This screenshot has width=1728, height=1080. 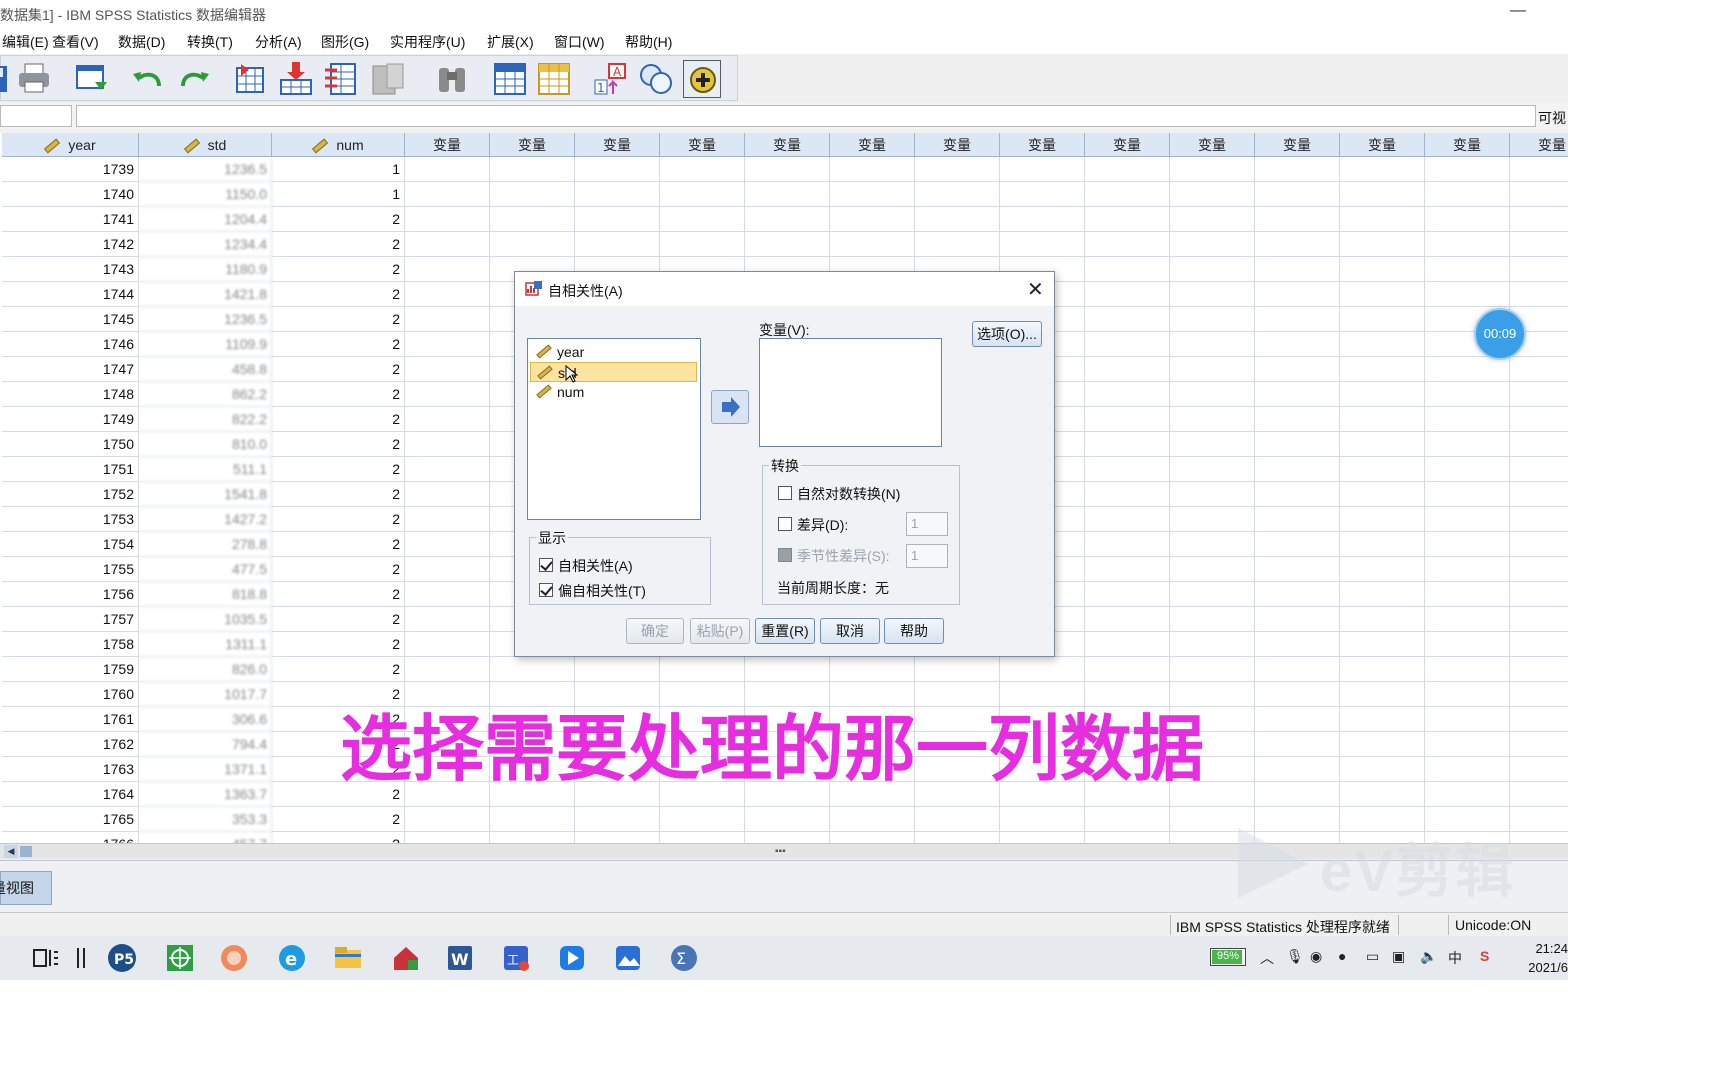 I want to click on qq-icon: ●, so click(x=1342, y=956).